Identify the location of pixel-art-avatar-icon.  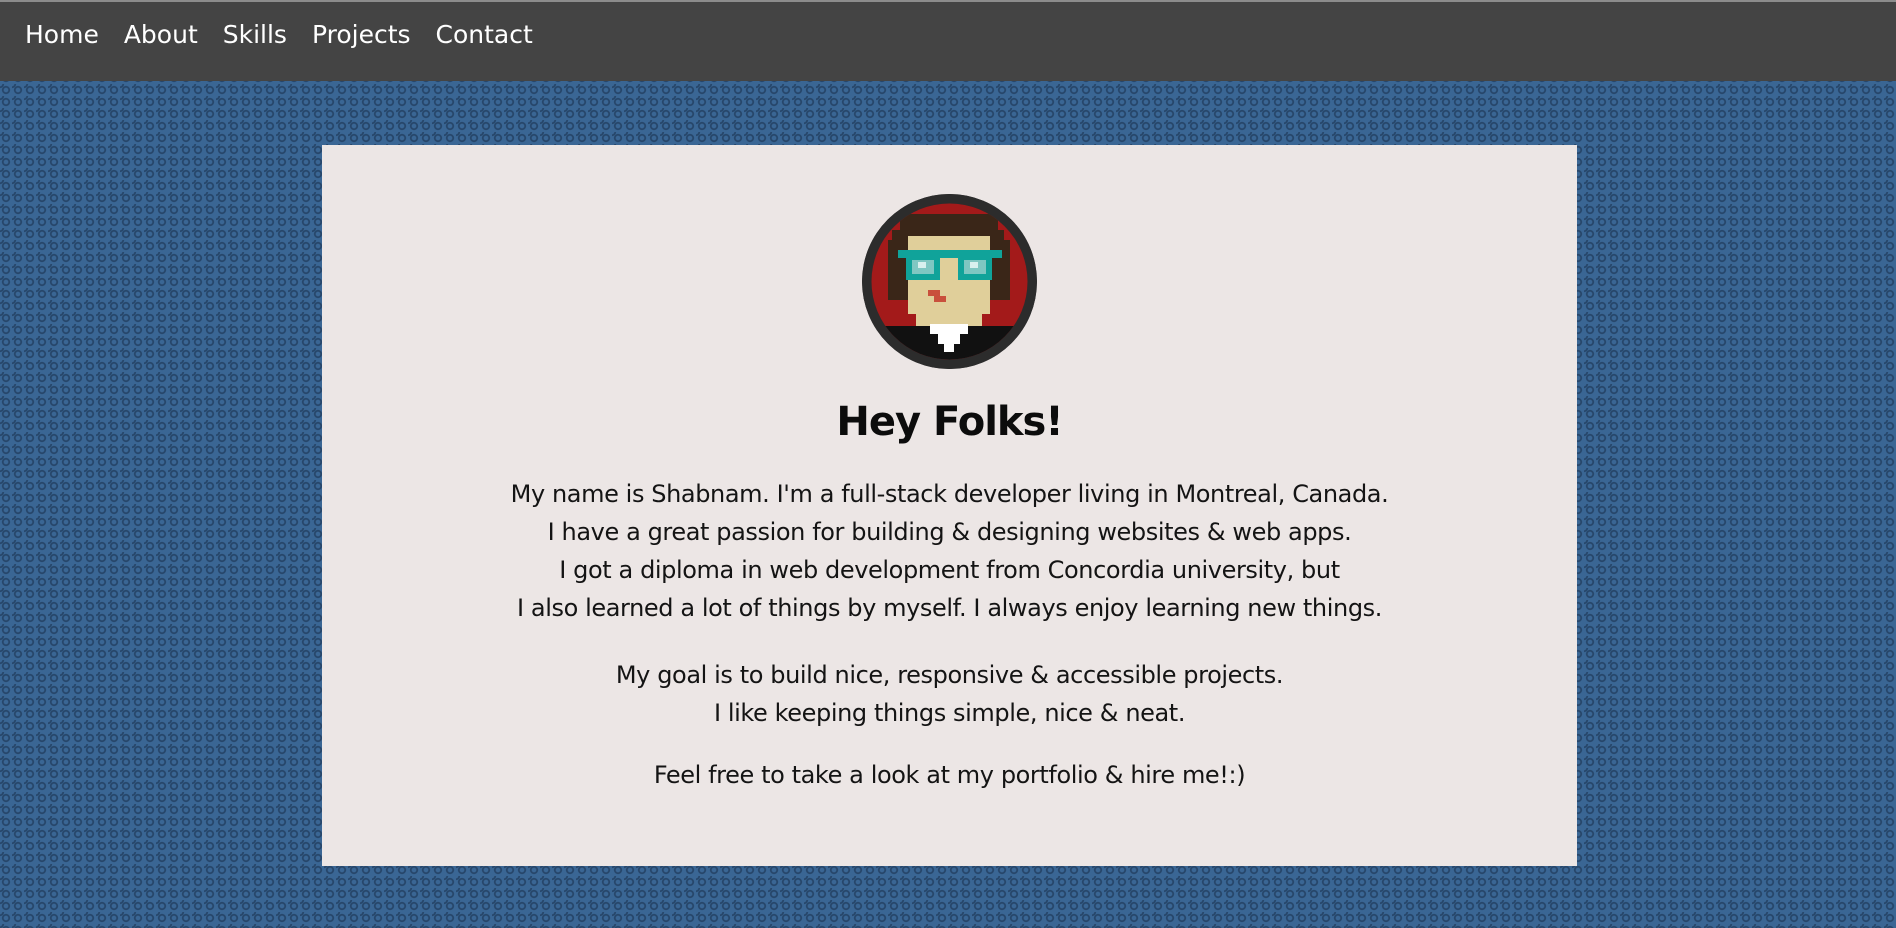
(949, 281).